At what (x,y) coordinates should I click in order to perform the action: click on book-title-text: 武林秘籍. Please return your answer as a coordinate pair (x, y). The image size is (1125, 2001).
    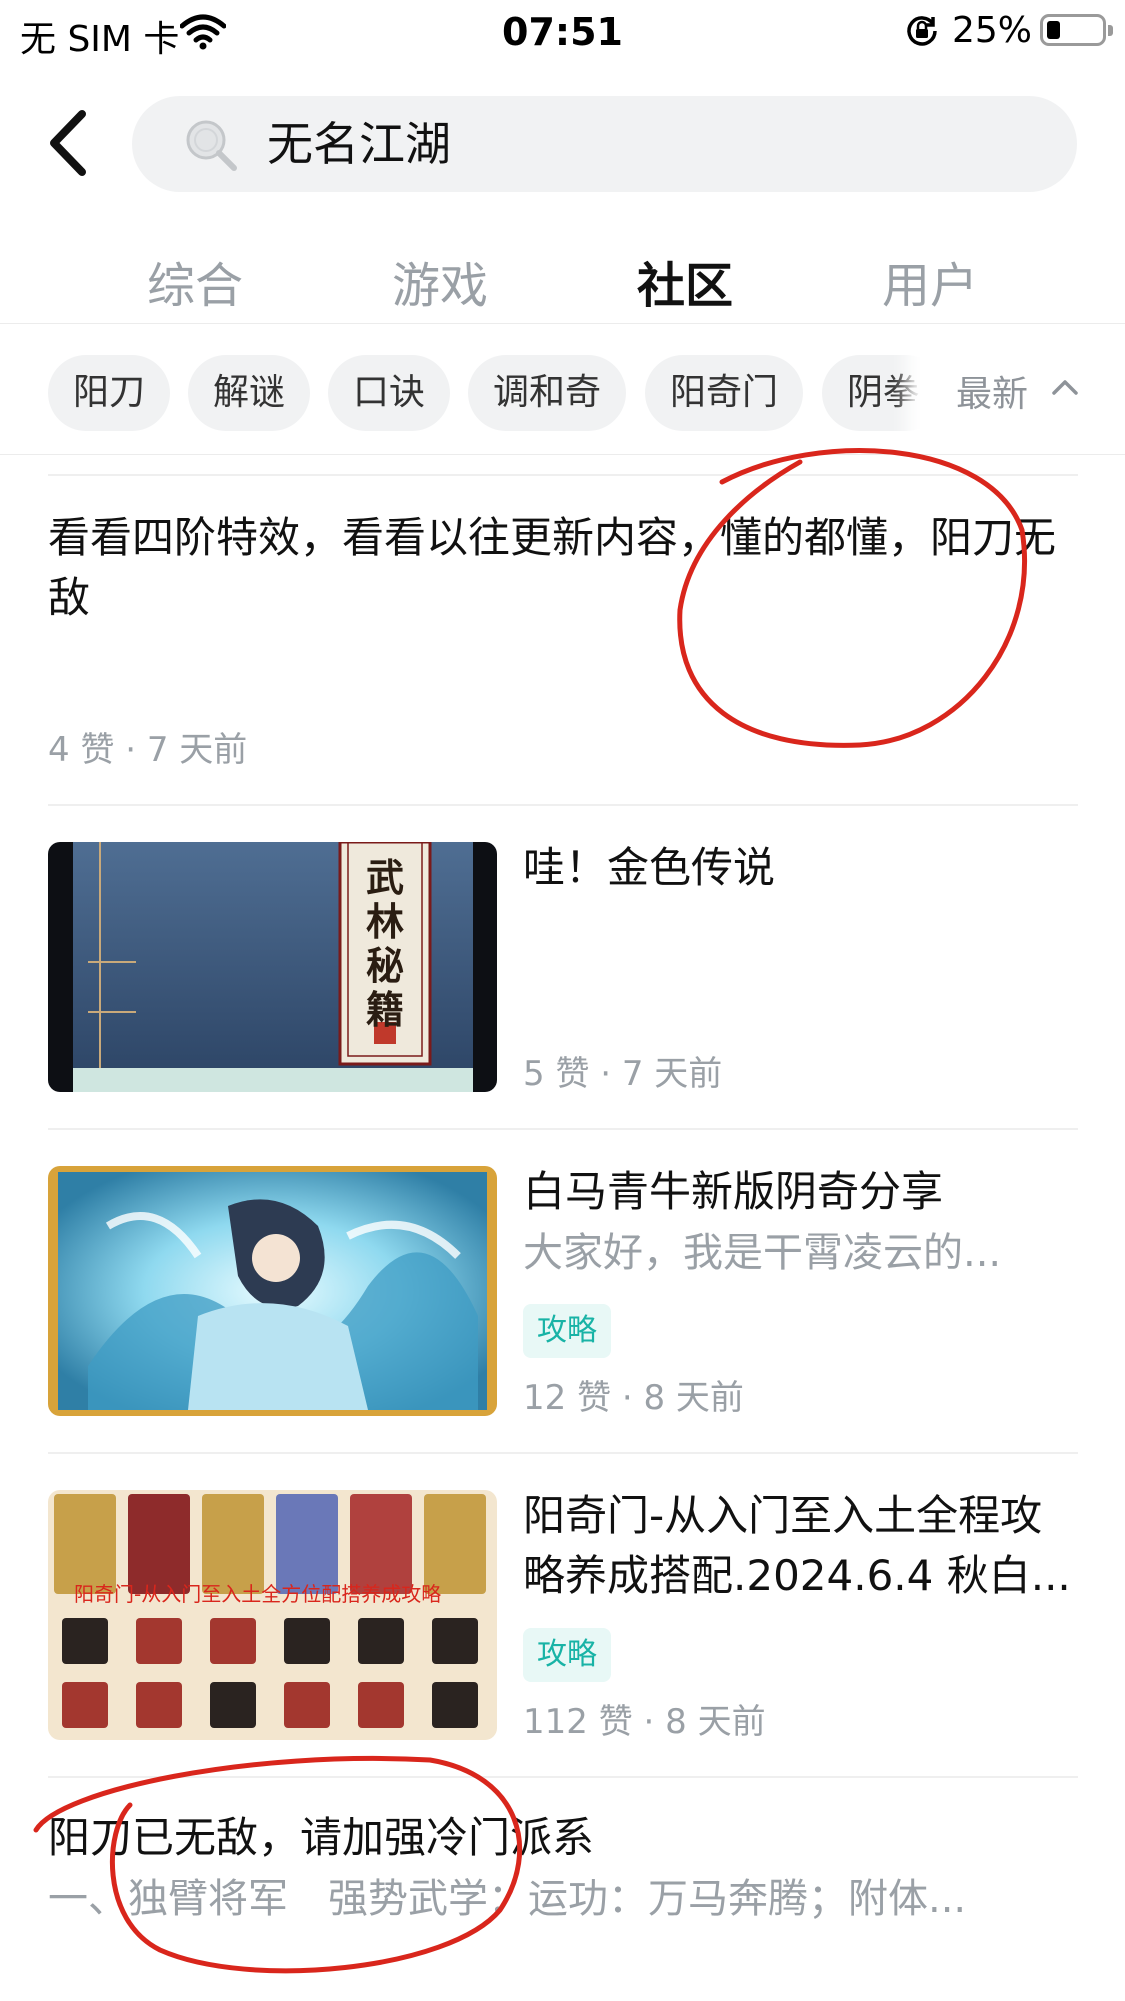
    Looking at the image, I should click on (384, 943).